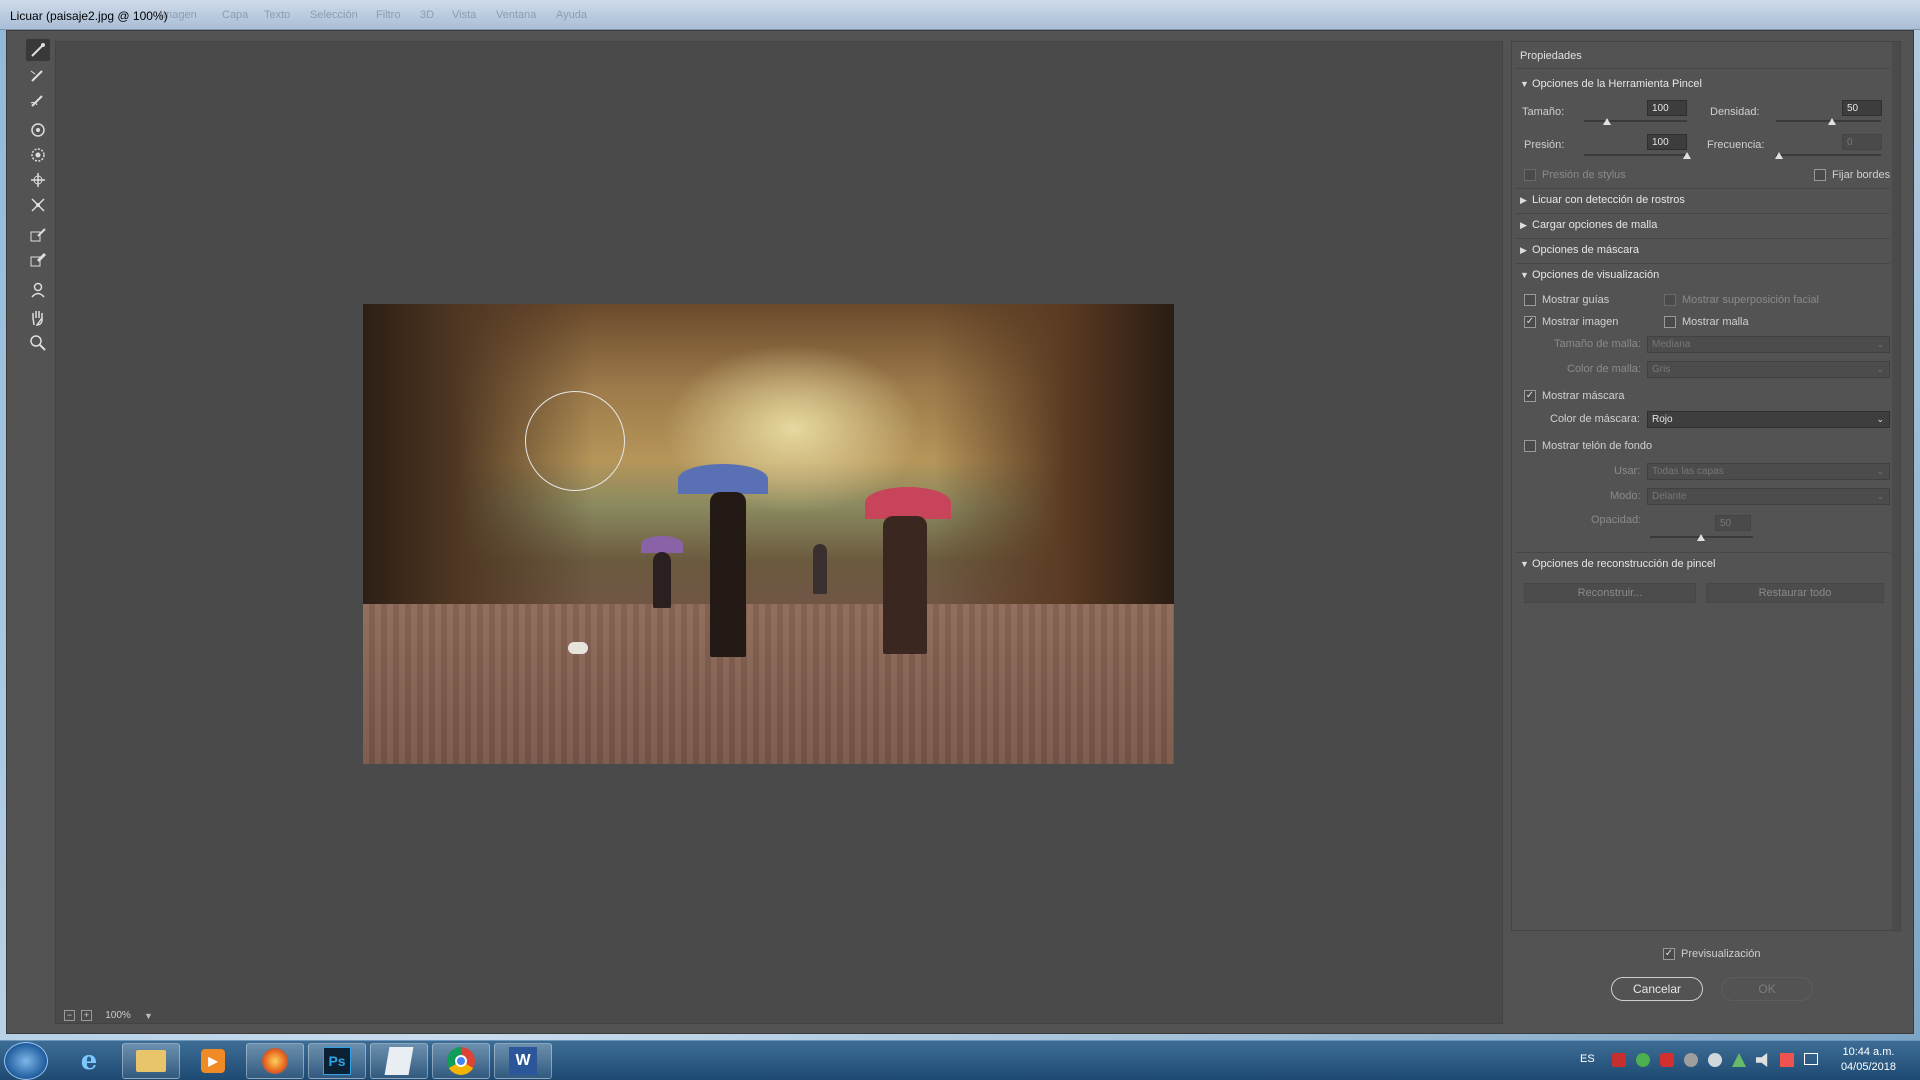 The height and width of the screenshot is (1080, 1920). Describe the element at coordinates (1768, 419) in the screenshot. I see `mask-color-select: Rojo ⌄` at that location.